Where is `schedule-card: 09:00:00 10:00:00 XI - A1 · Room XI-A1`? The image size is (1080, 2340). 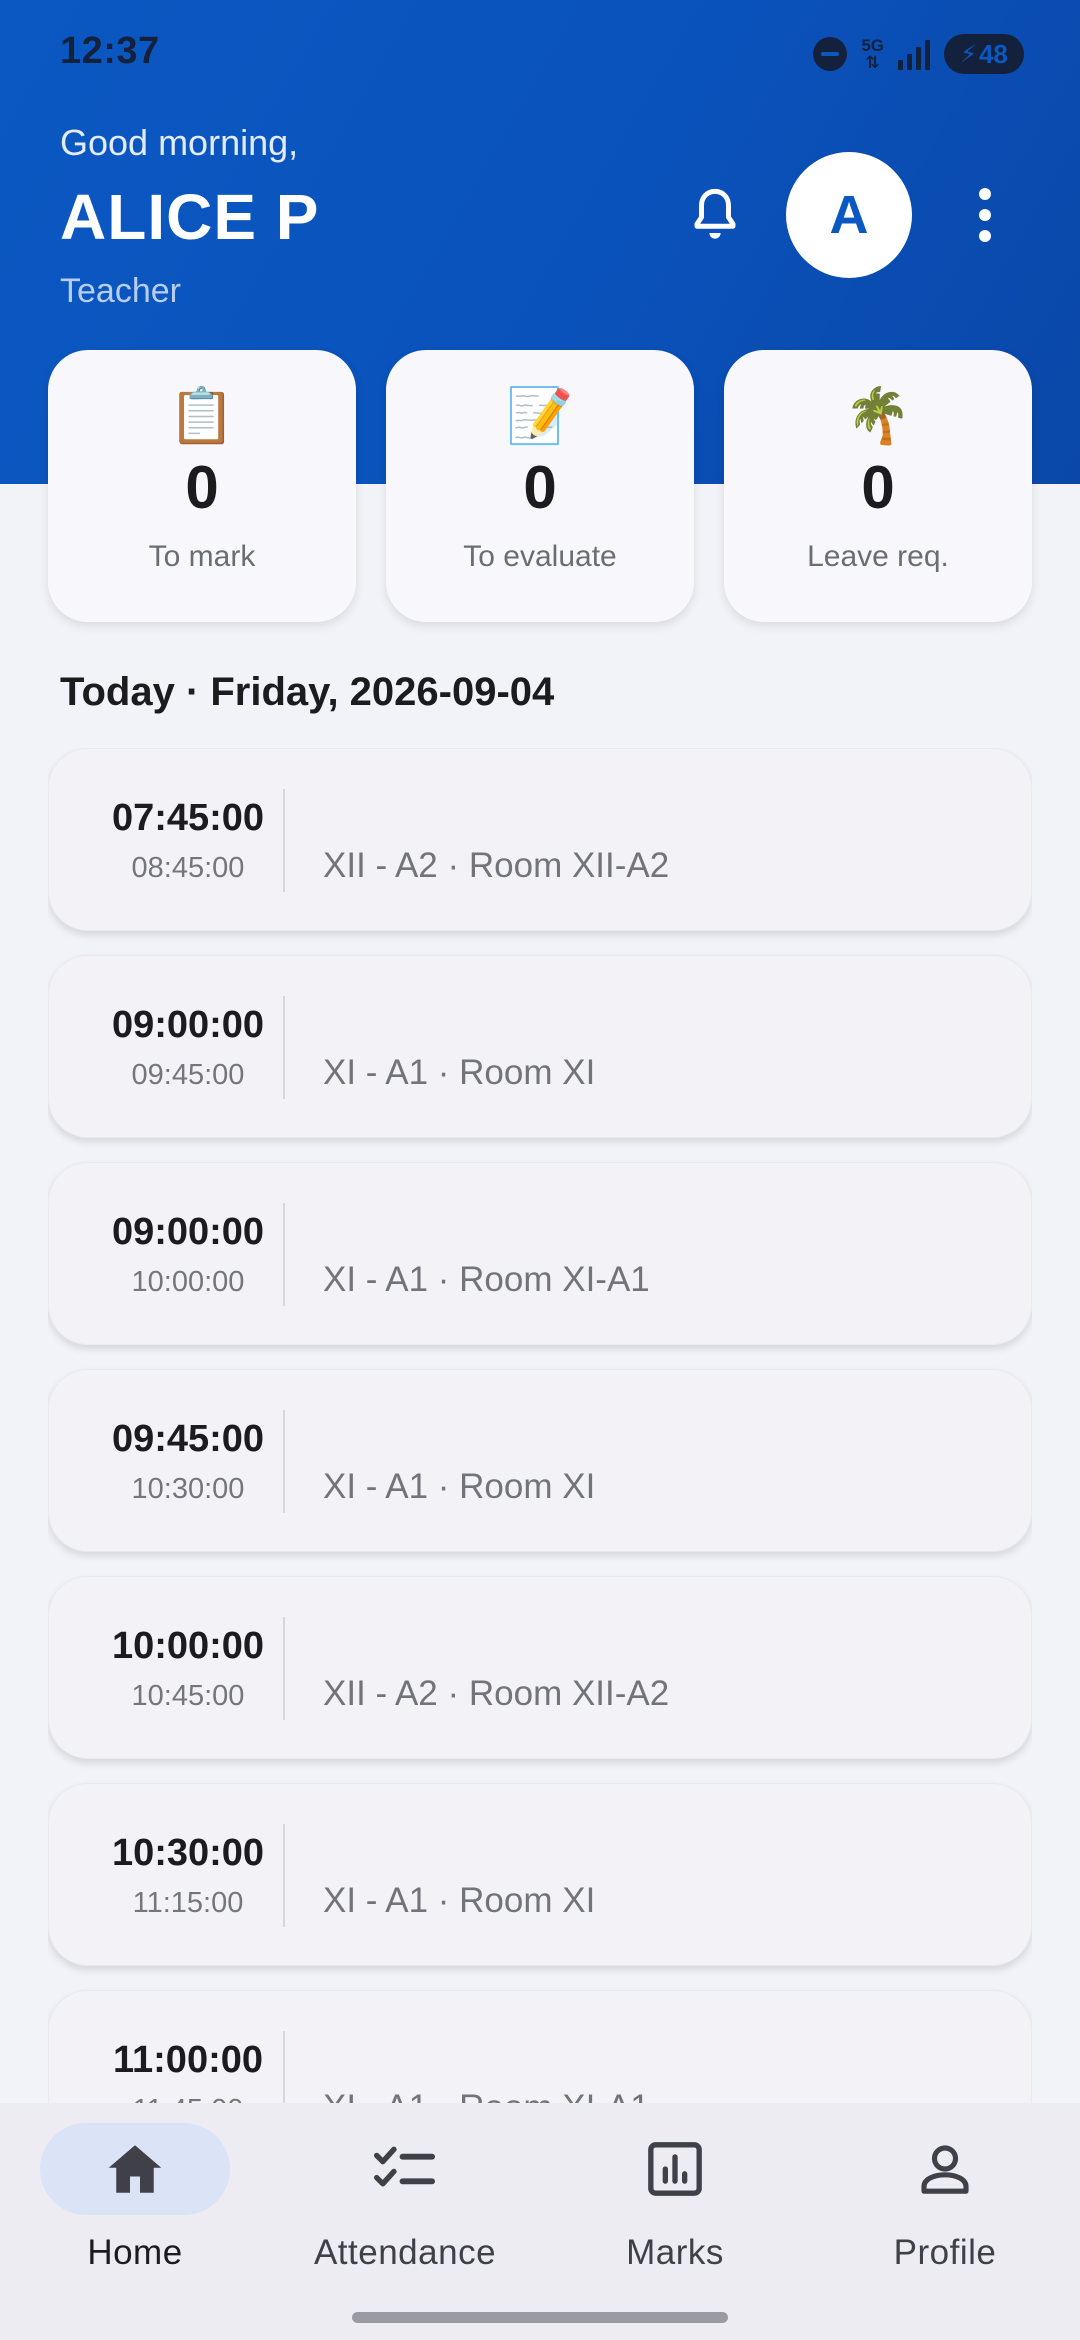
schedule-card: 09:00:00 10:00:00 XI - A1 · Room XI-A1 is located at coordinates (540, 1253).